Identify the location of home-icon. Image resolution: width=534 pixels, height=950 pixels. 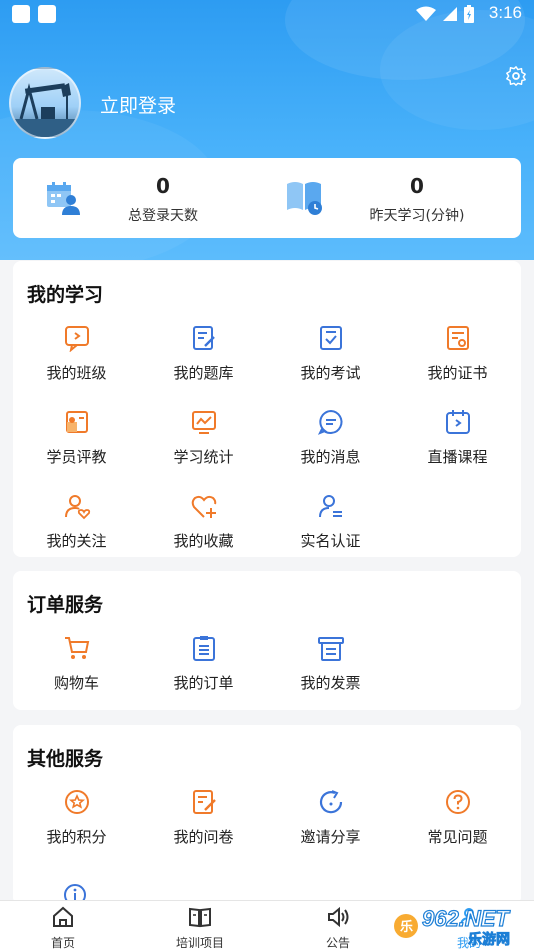
(63, 916).